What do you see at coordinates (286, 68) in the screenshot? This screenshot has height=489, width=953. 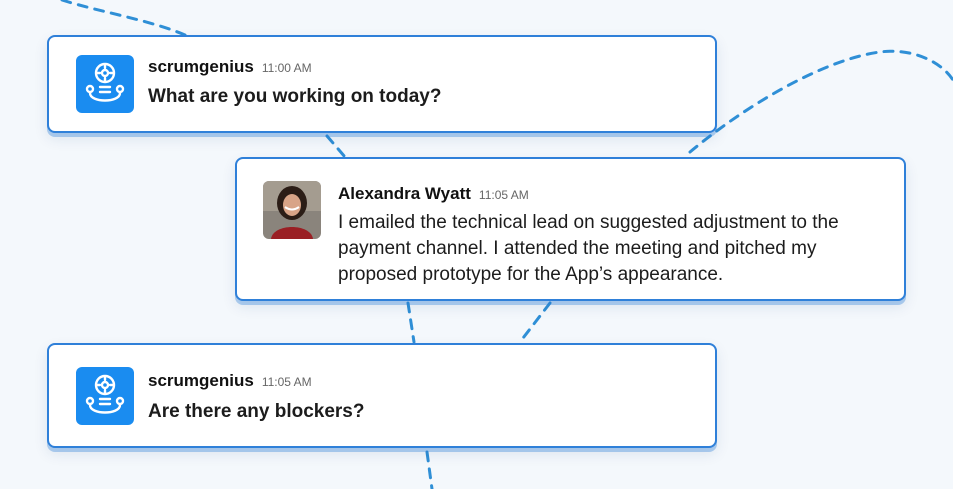 I see `timestamp: 11:00 AM` at bounding box center [286, 68].